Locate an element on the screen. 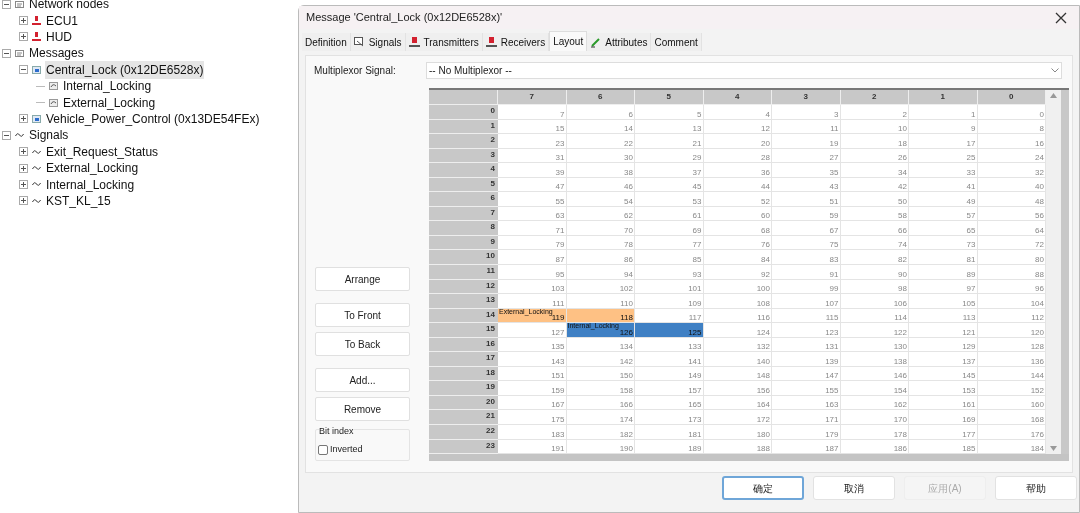 Image resolution: width=1080 pixels, height=513 pixels. table-cell: 86 is located at coordinates (600, 257).